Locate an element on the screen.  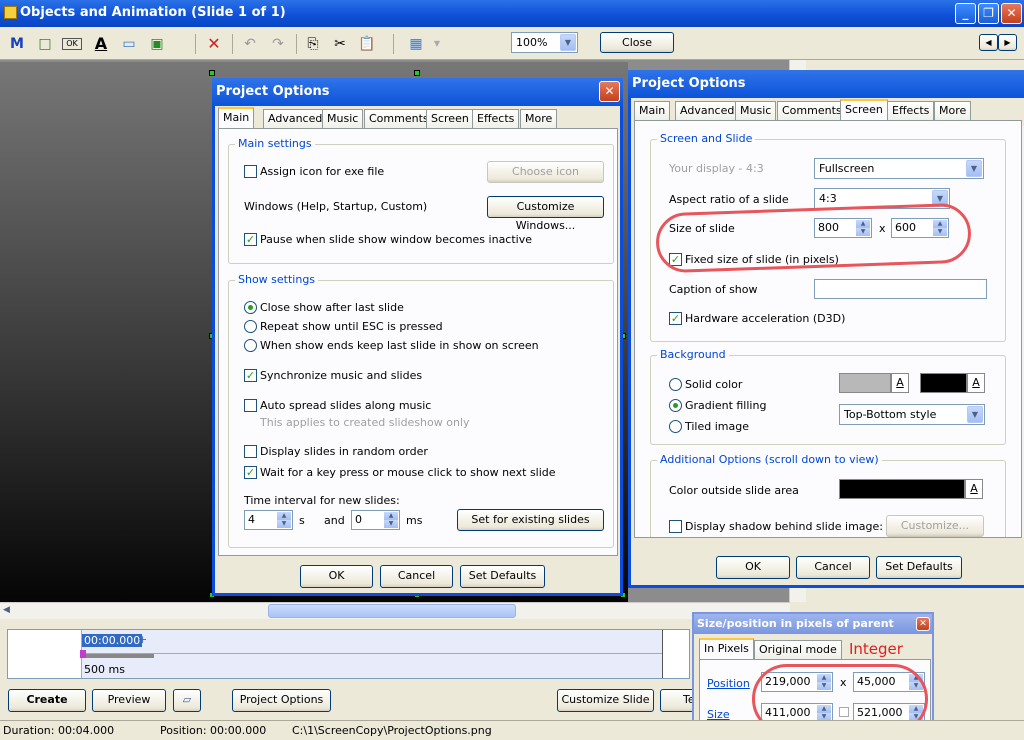
group-label: Background is located at coordinates (693, 354).